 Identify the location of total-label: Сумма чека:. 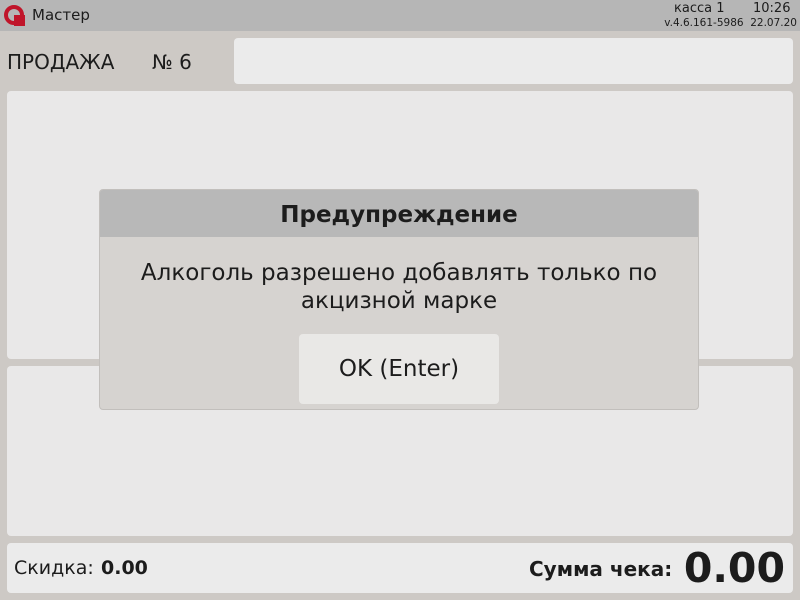
(601, 569).